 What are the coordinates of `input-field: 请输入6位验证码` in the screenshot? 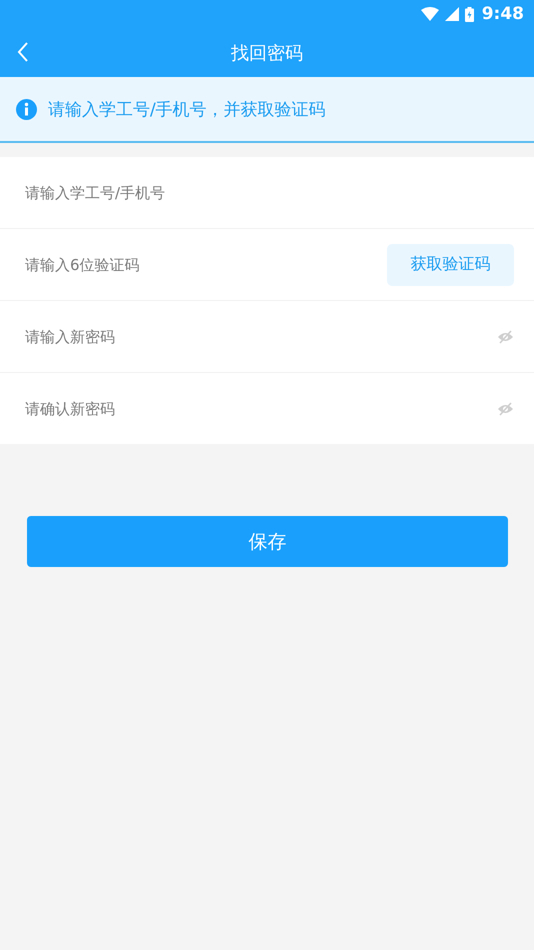 It's located at (206, 265).